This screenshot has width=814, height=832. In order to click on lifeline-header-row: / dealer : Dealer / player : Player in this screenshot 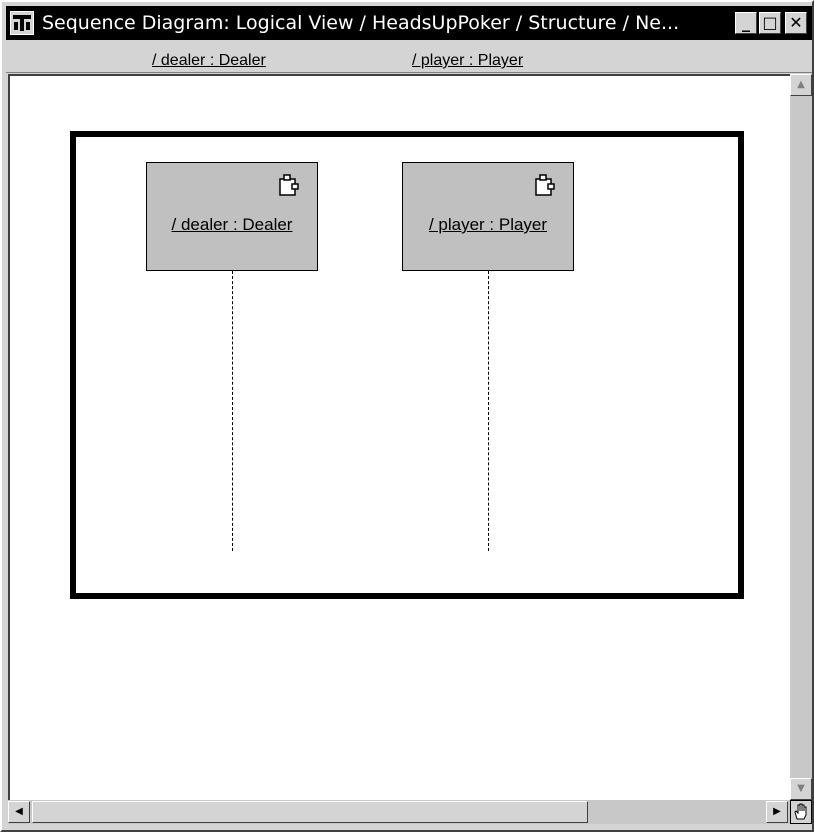, I will do `click(409, 57)`.